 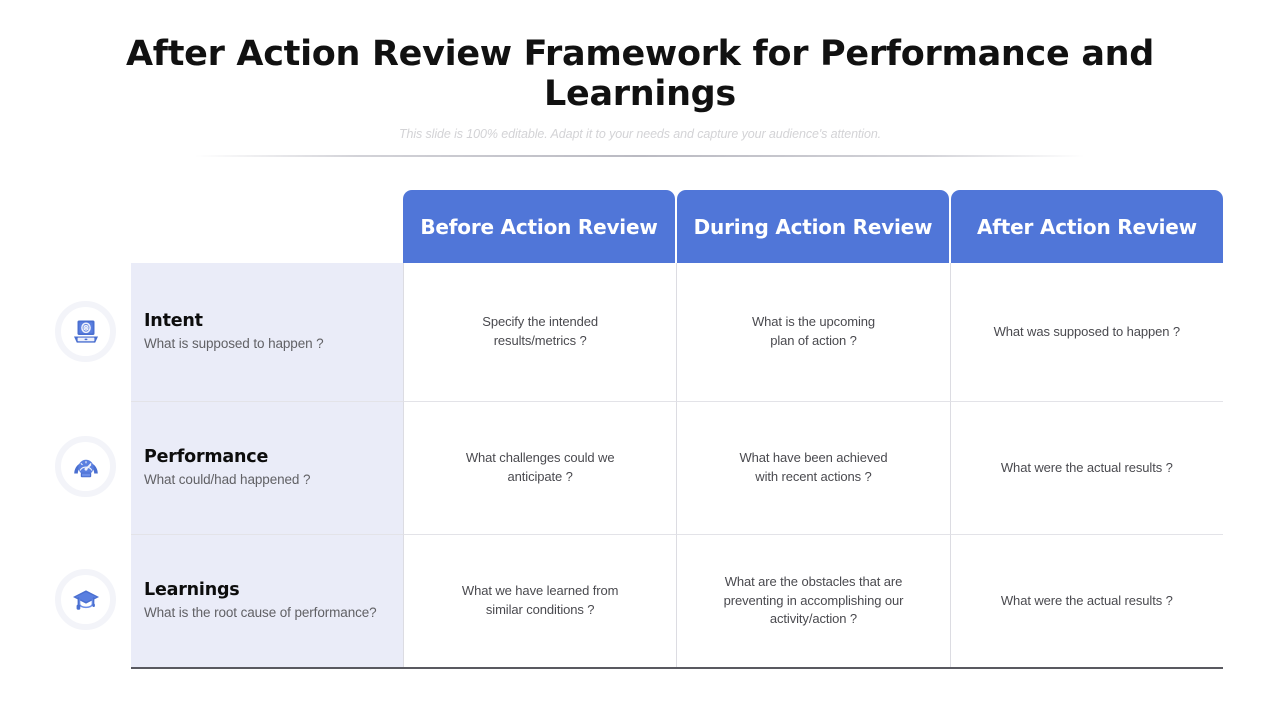 What do you see at coordinates (85, 466) in the screenshot?
I see `speedometer-icon` at bounding box center [85, 466].